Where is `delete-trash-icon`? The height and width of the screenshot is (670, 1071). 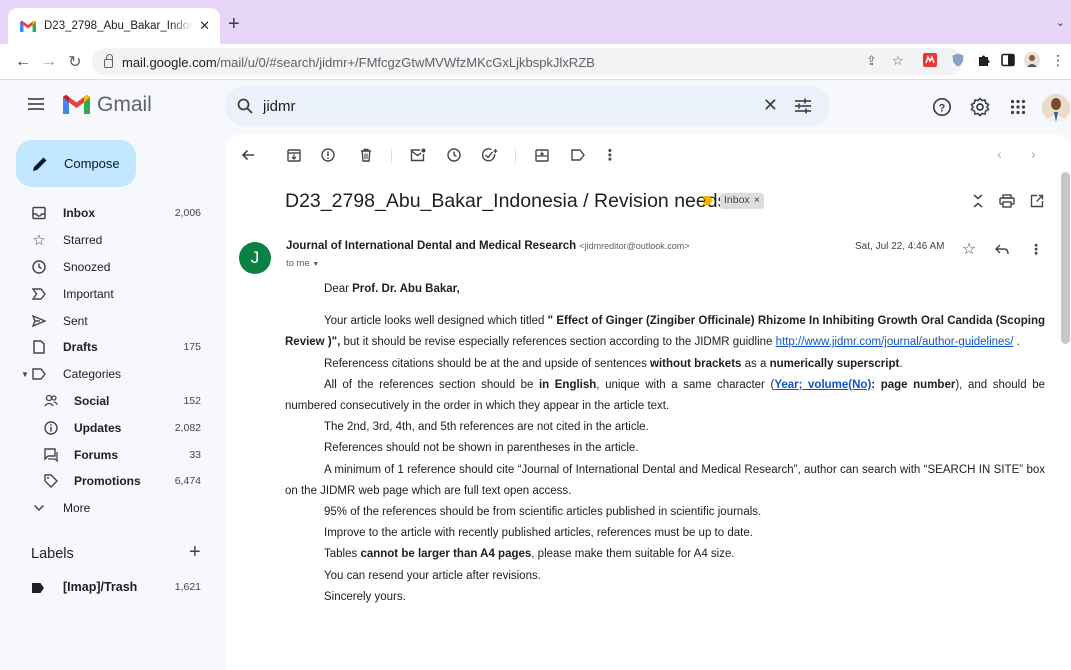
delete-trash-icon is located at coordinates (366, 155).